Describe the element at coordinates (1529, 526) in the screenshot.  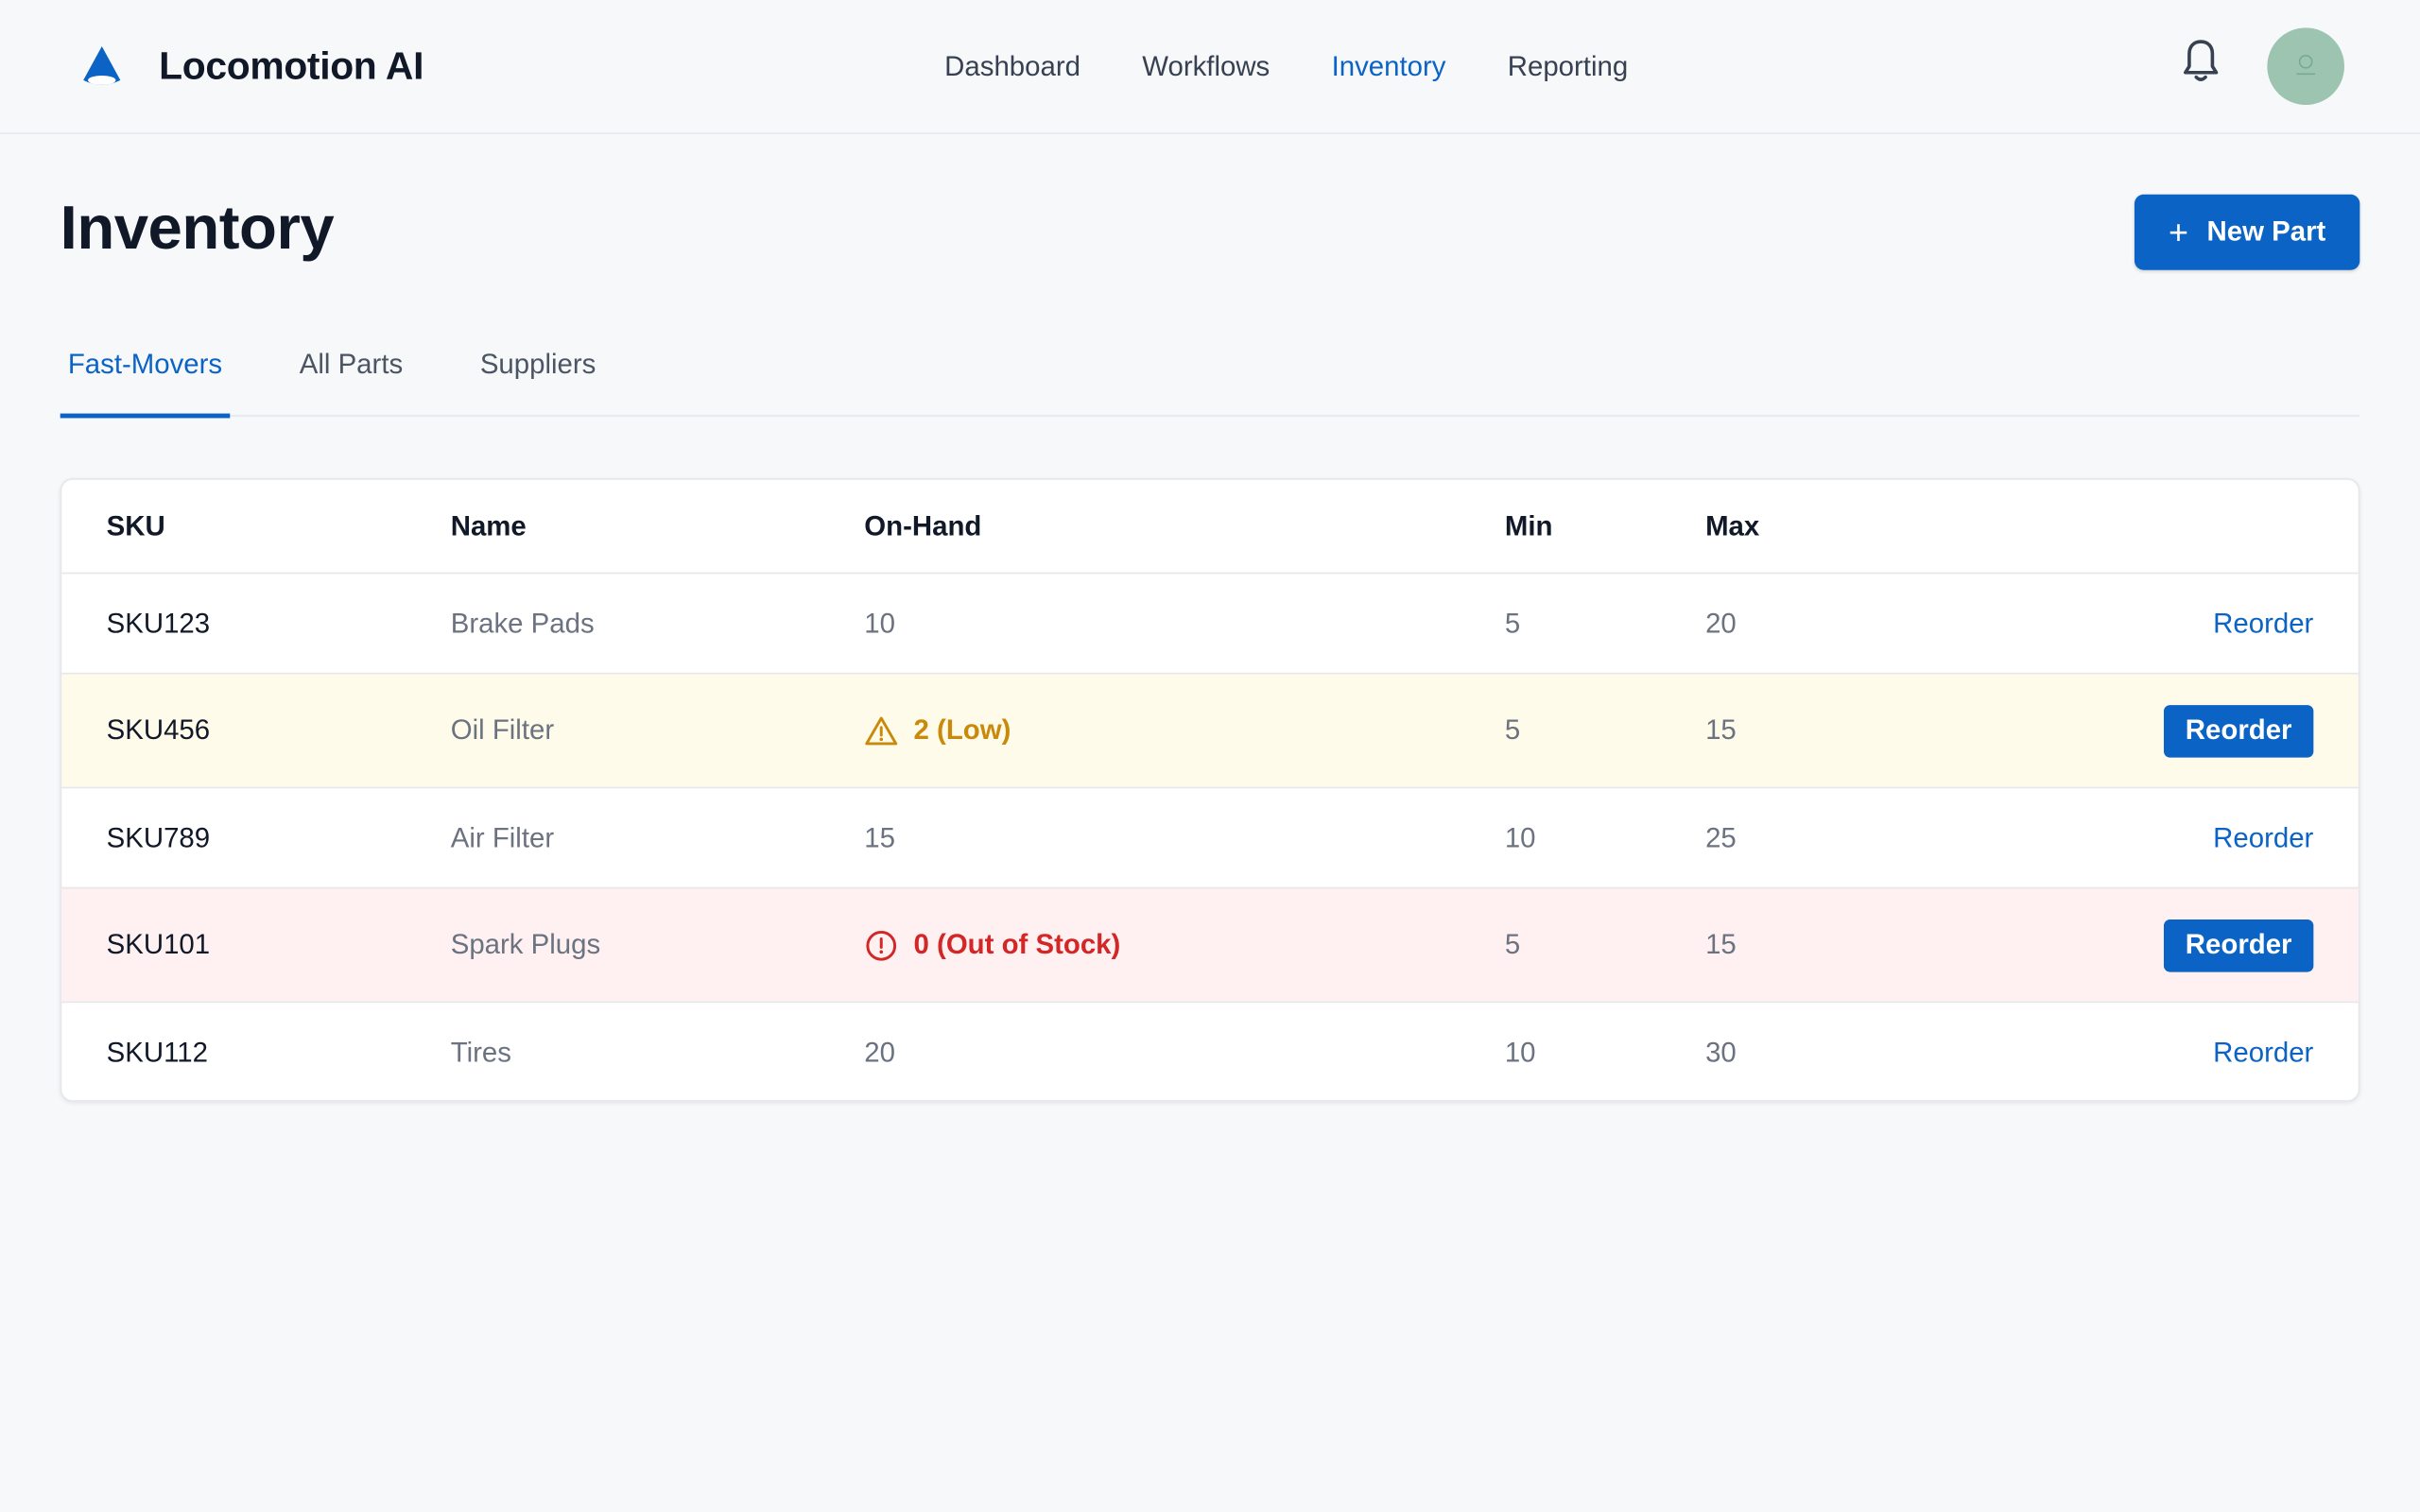
I see `column-header-min: Min` at that location.